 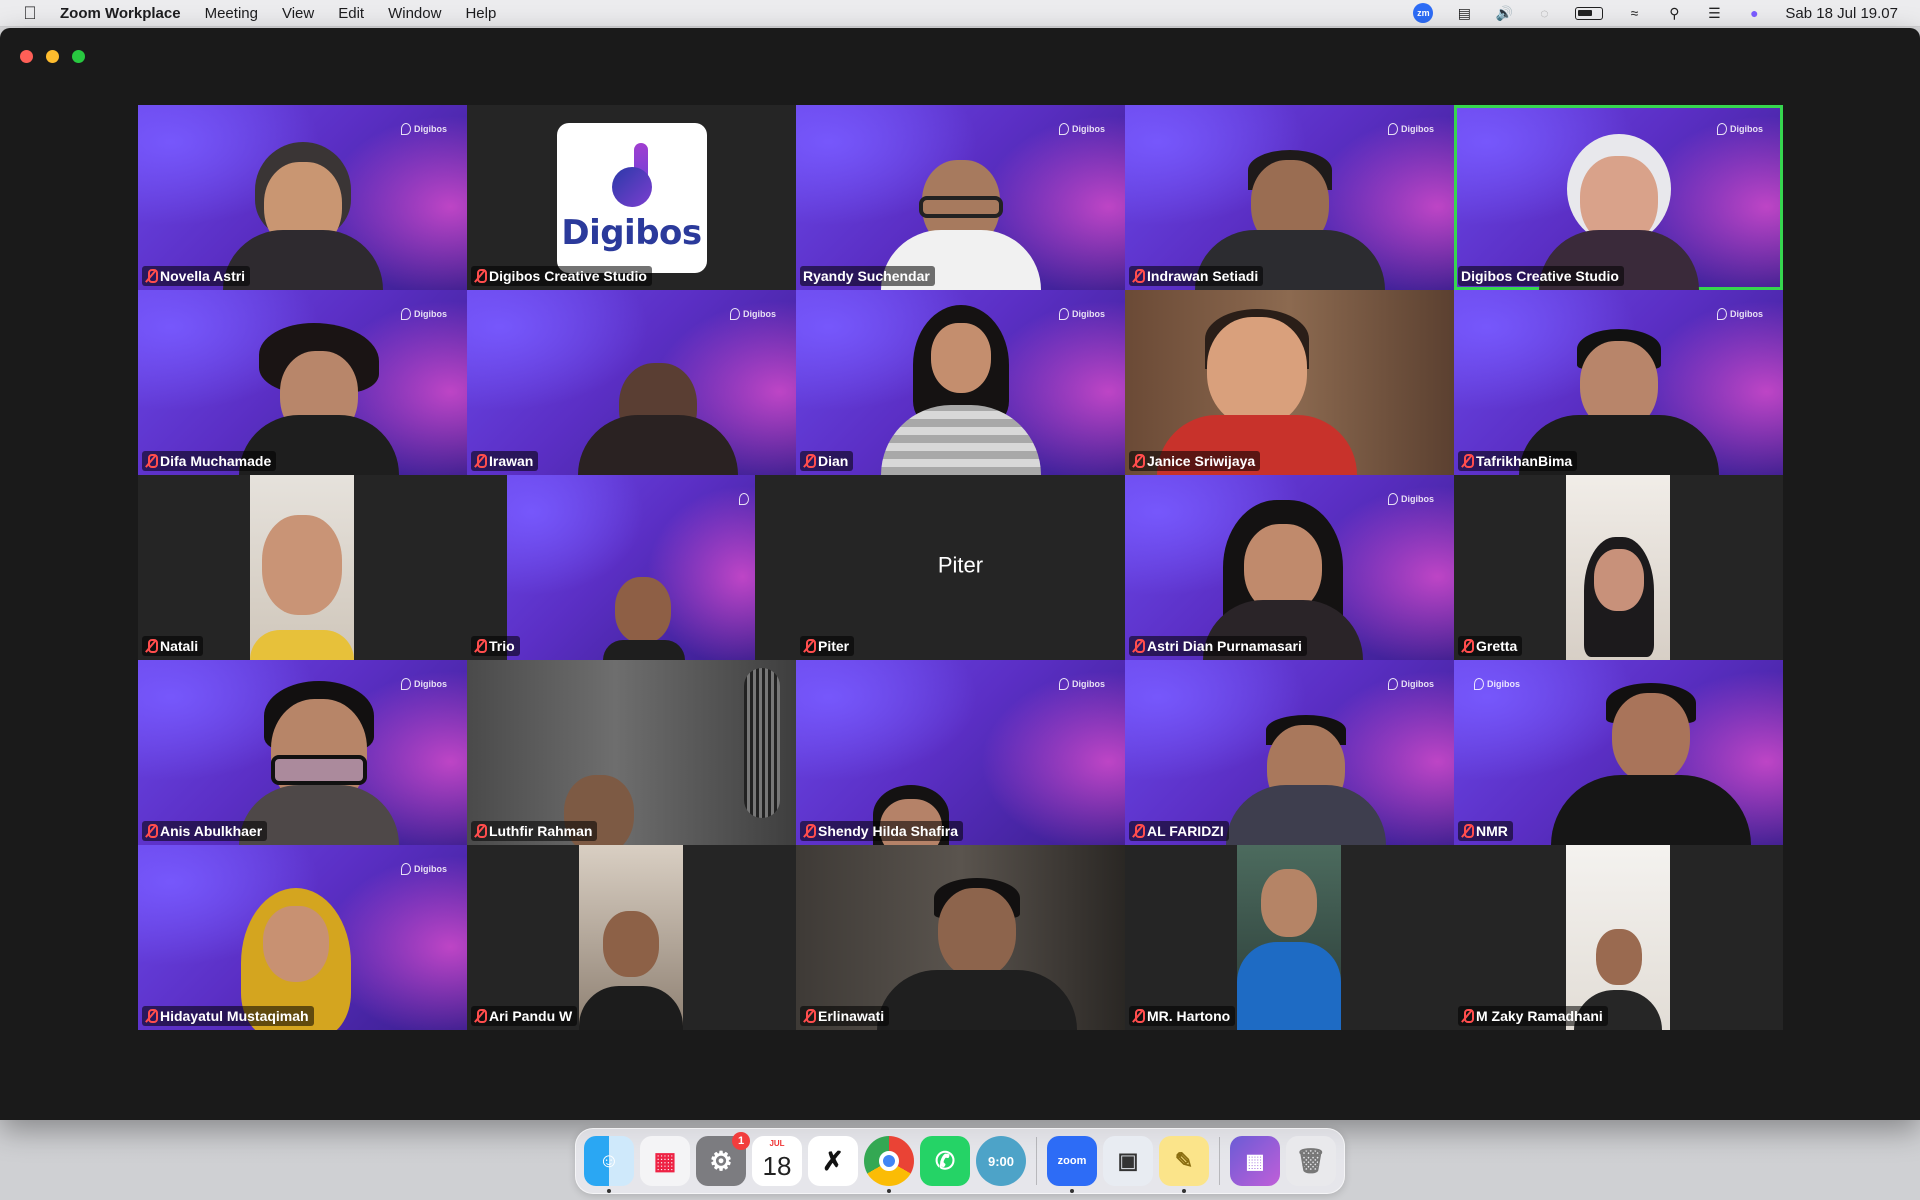 What do you see at coordinates (209, 461) in the screenshot?
I see `participant-name-tag: Difa Muchamade` at bounding box center [209, 461].